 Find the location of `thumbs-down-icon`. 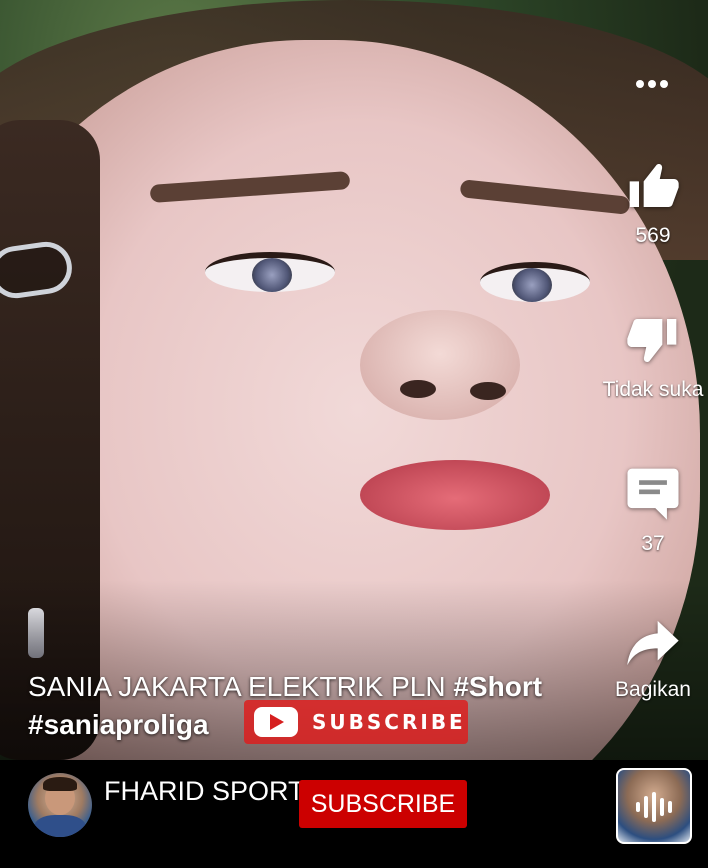

thumbs-down-icon is located at coordinates (652, 341).